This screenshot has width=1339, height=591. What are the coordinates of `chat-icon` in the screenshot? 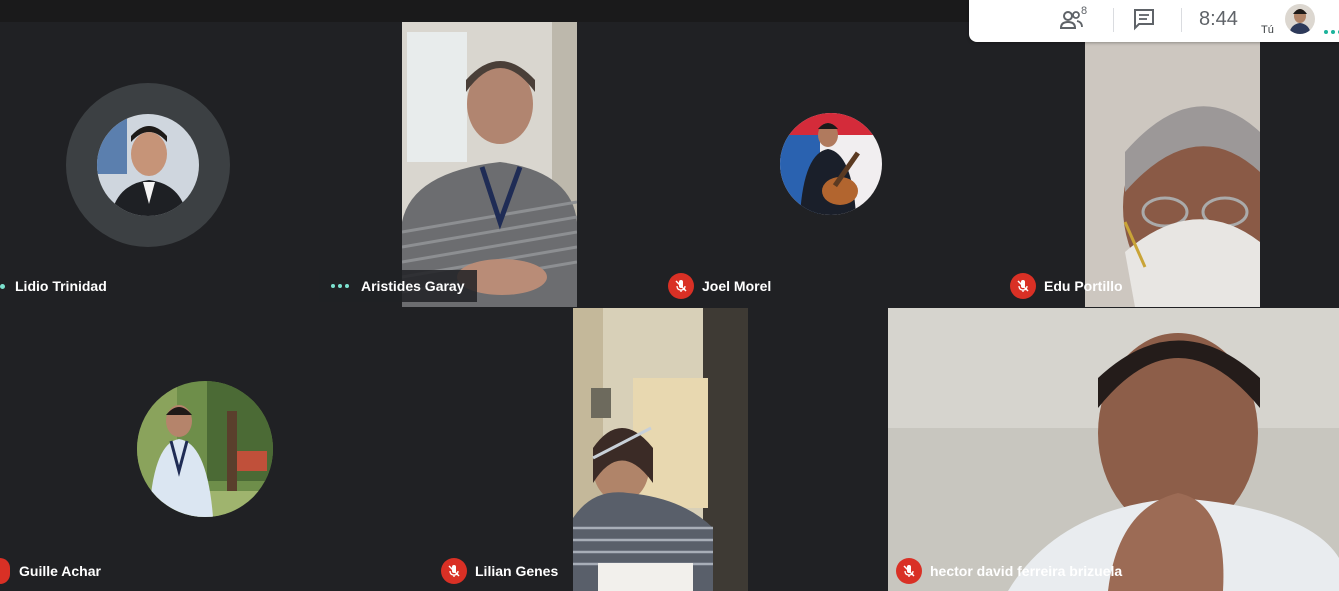 It's located at (1144, 20).